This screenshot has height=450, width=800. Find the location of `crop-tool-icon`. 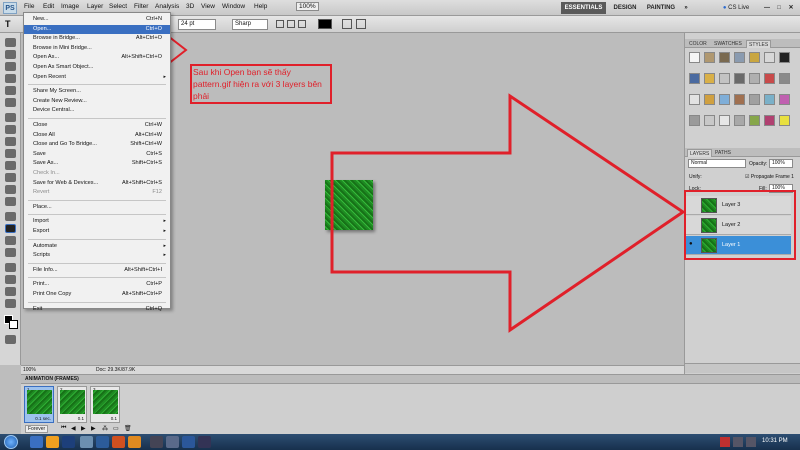

crop-tool-icon is located at coordinates (10, 90).